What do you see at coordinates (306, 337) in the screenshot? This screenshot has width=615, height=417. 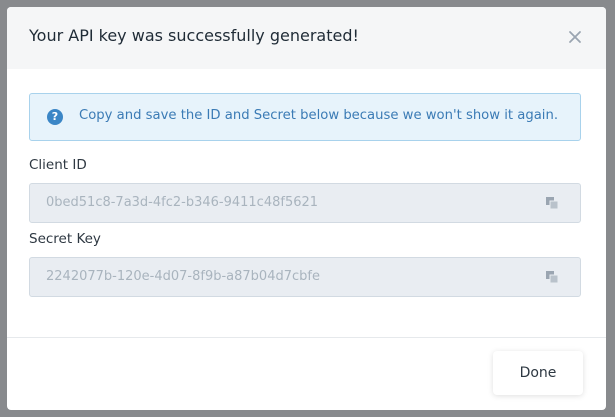 I see `footer-divider` at bounding box center [306, 337].